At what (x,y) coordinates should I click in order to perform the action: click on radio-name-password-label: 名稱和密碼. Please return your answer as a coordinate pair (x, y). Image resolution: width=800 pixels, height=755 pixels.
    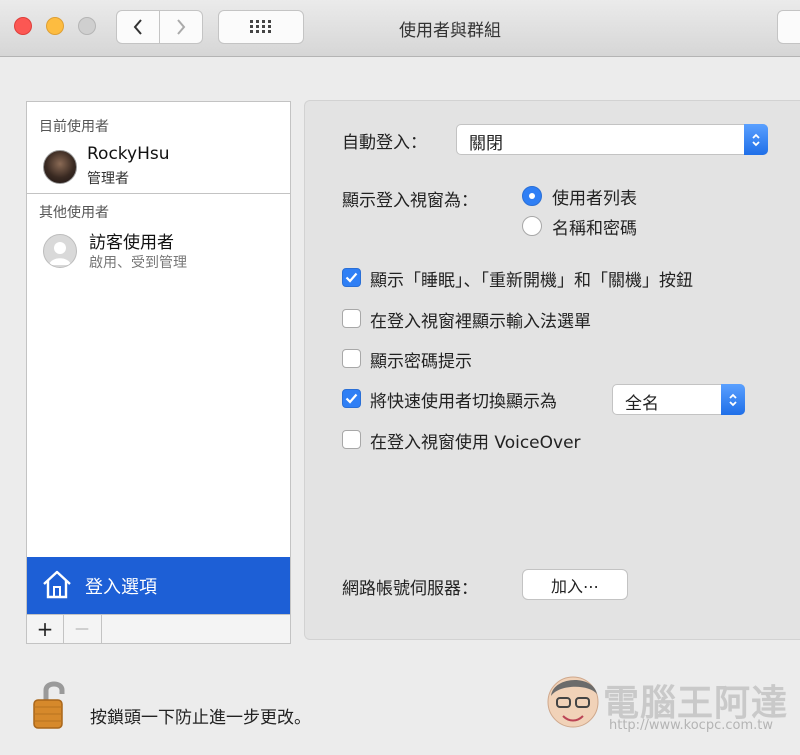
    Looking at the image, I should click on (594, 229).